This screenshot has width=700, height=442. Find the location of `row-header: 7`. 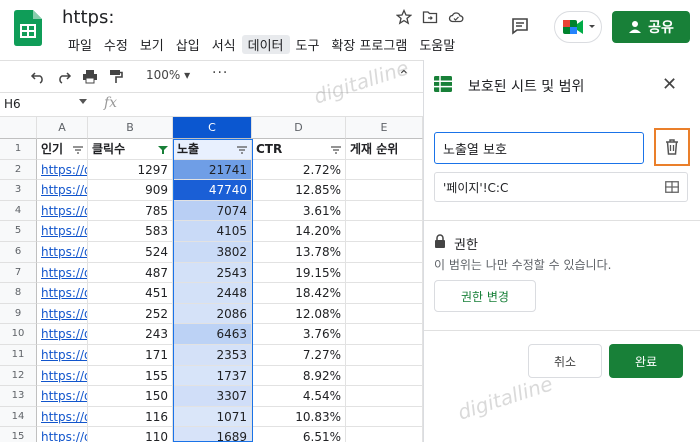

row-header: 7 is located at coordinates (18, 273).